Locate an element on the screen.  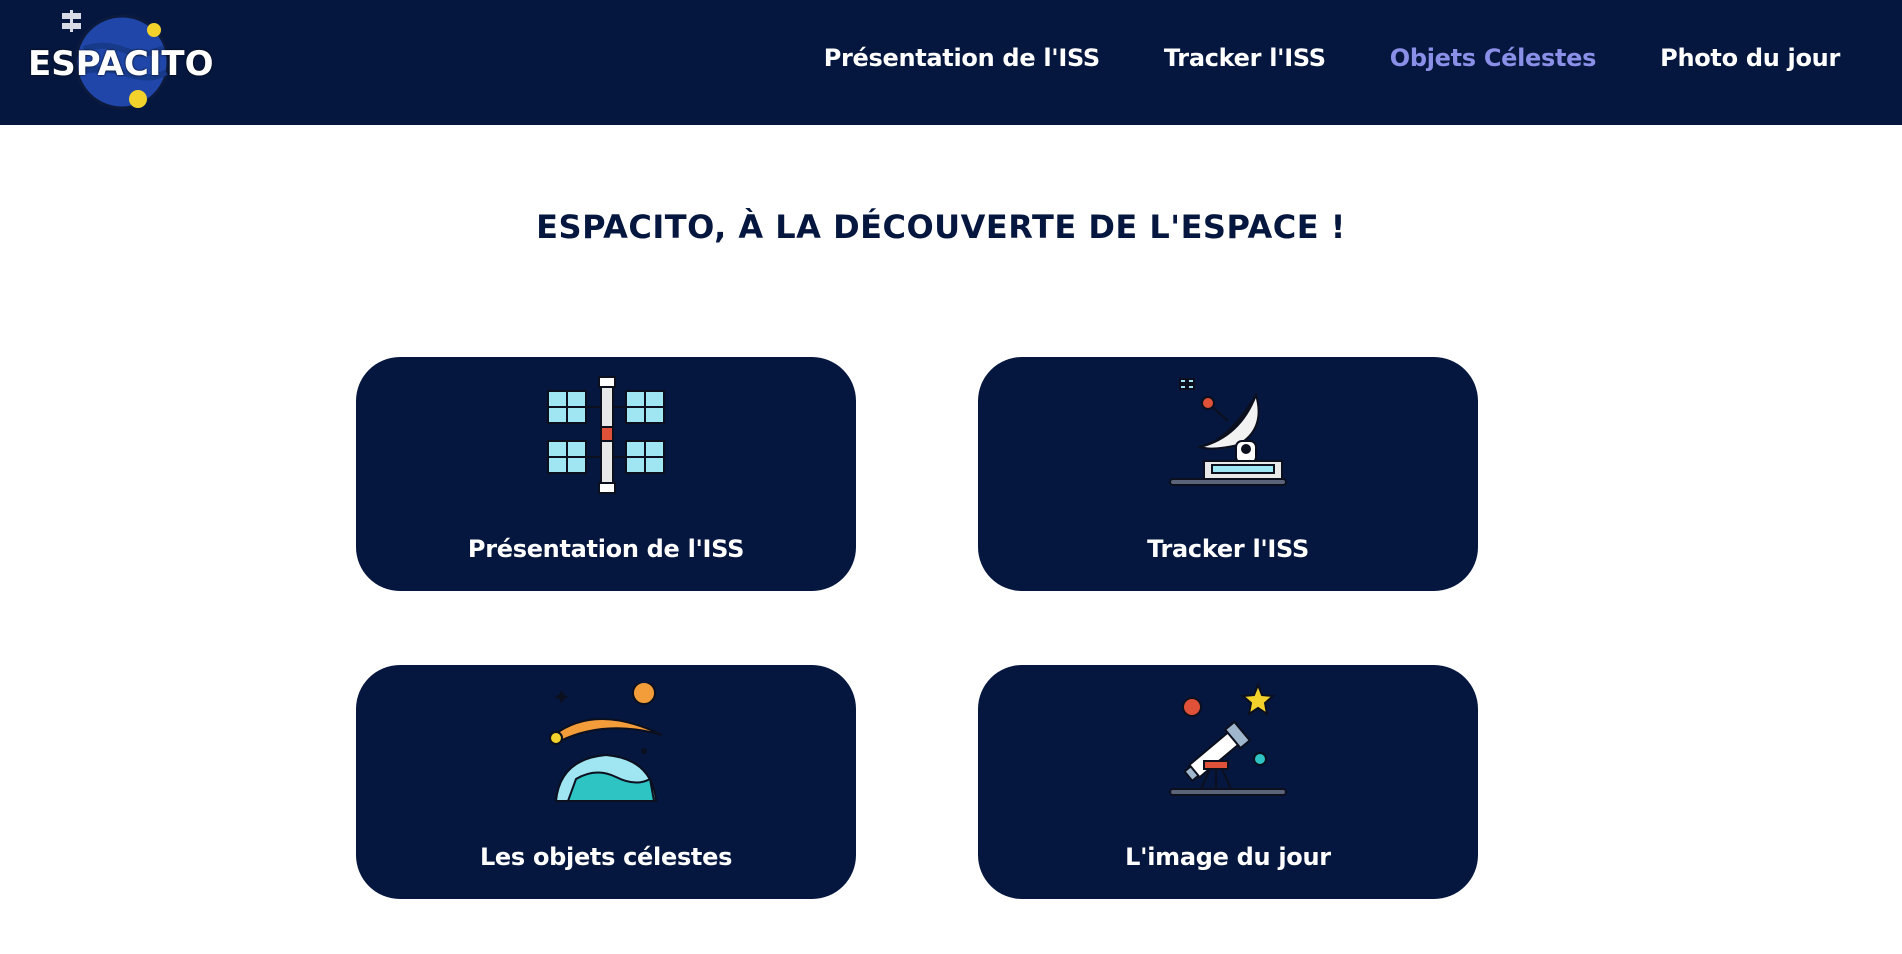
site-logo: ESPACITO is located at coordinates (124, 60).